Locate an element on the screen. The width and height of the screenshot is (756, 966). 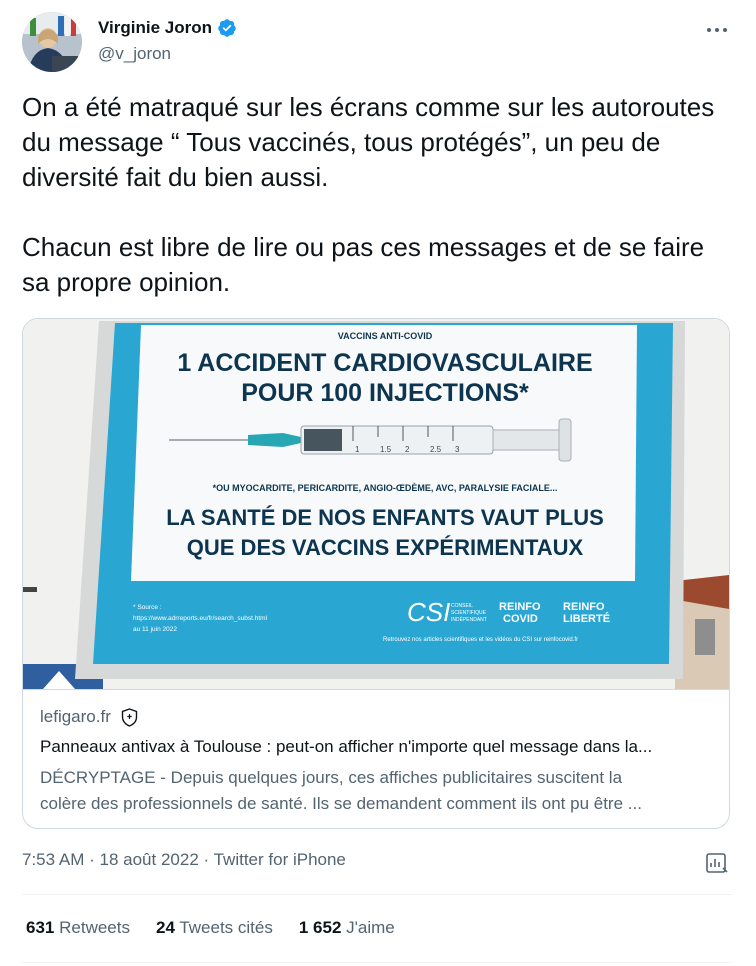
author-handle: @v_joron is located at coordinates (134, 54).